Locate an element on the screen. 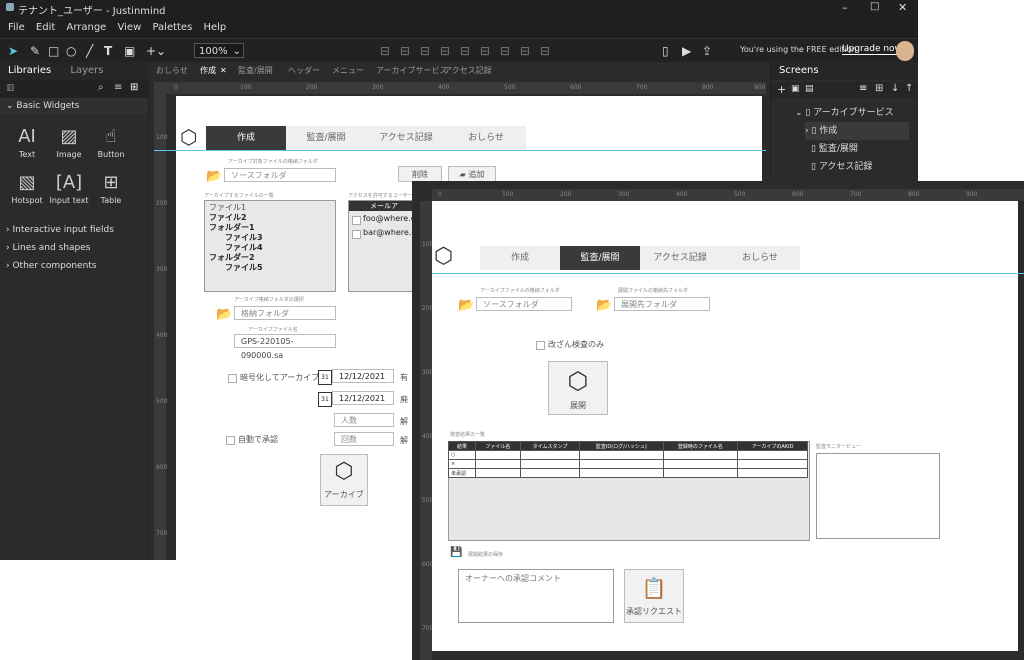 Image resolution: width=1024 pixels, height=660 pixels. image-tool-icon: ▣ is located at coordinates (129, 51).